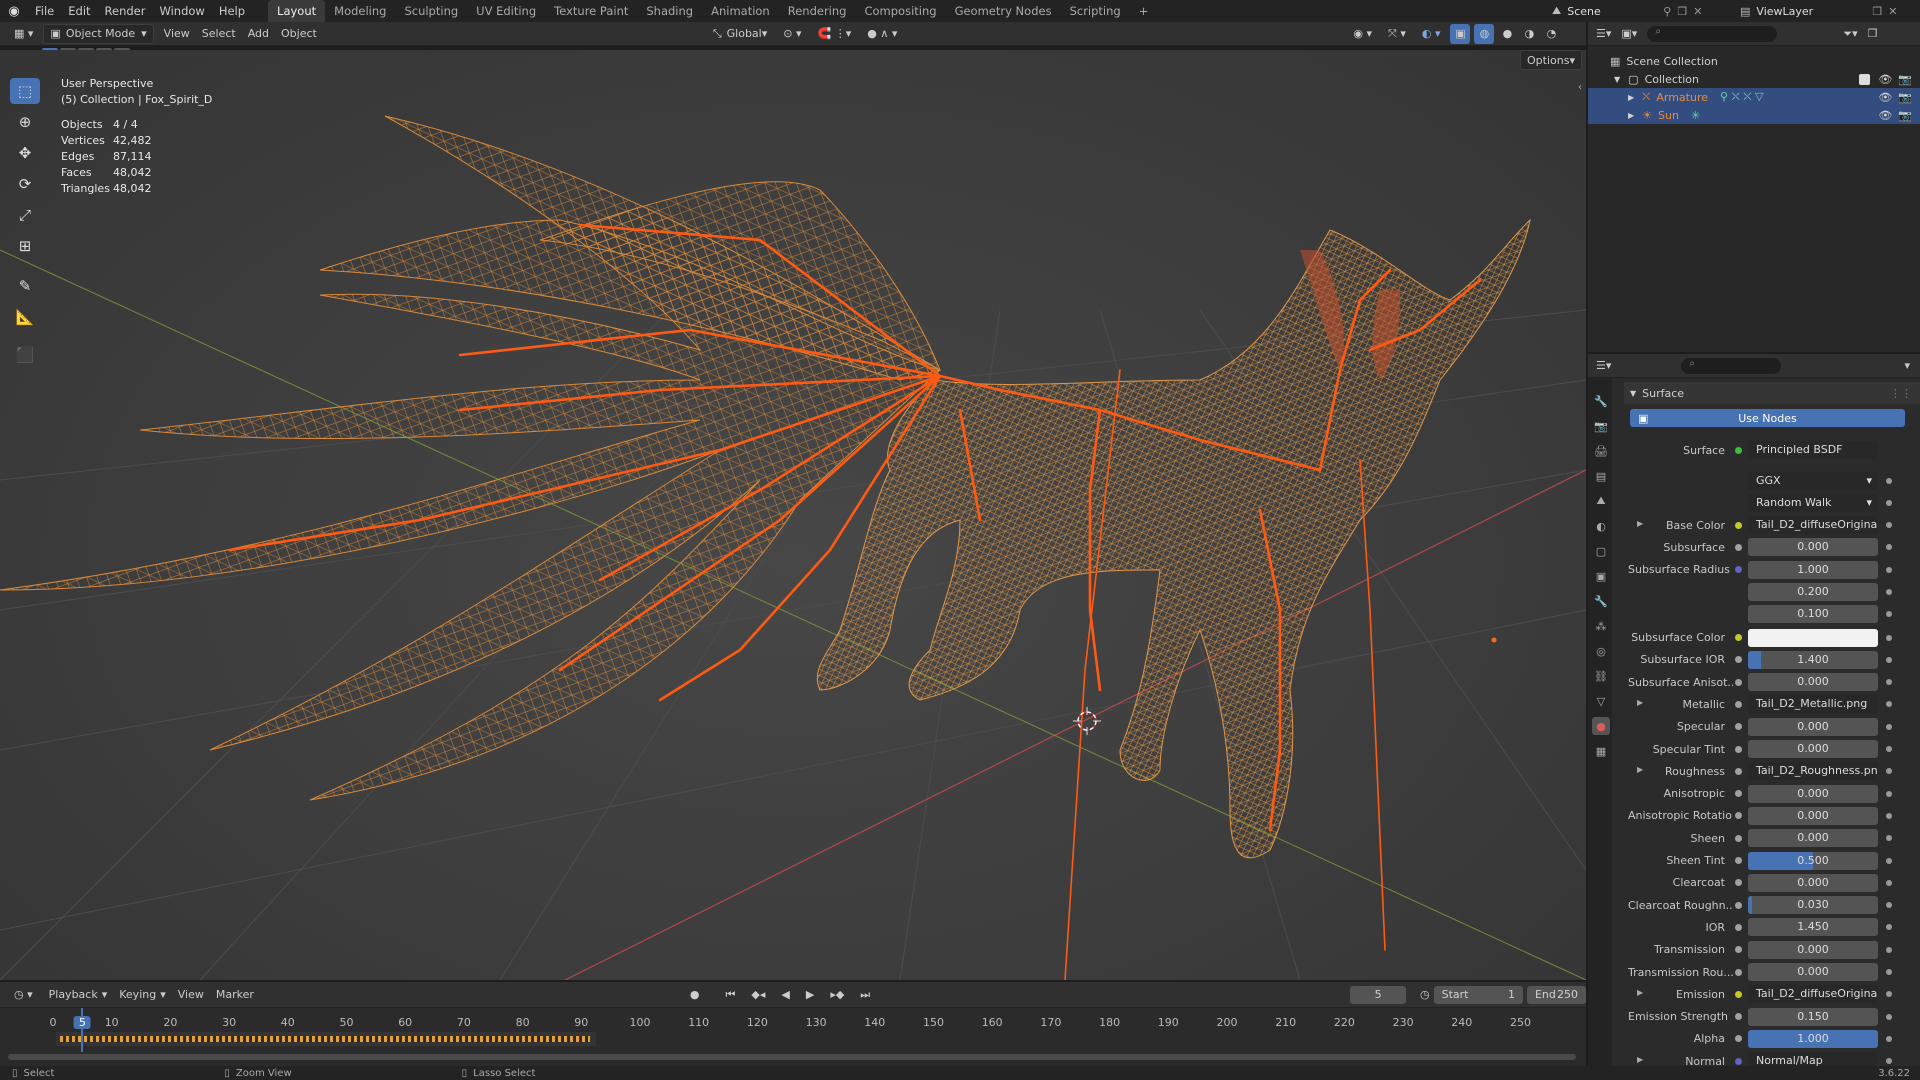 The image size is (1920, 1080). What do you see at coordinates (1601, 551) in the screenshot?
I see `collection-tab-icon: ▢` at bounding box center [1601, 551].